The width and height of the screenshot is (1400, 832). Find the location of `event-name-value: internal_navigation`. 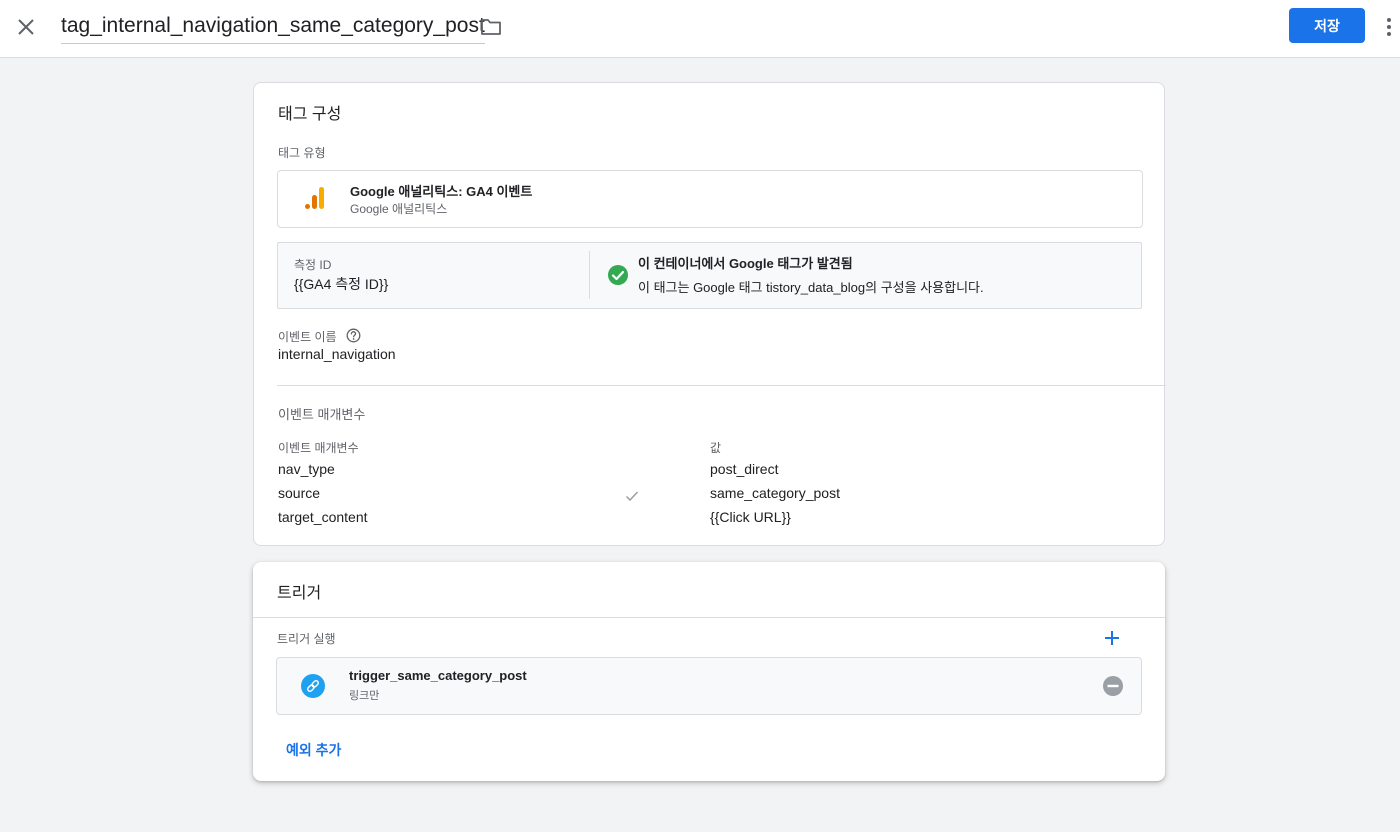

event-name-value: internal_navigation is located at coordinates (337, 354).